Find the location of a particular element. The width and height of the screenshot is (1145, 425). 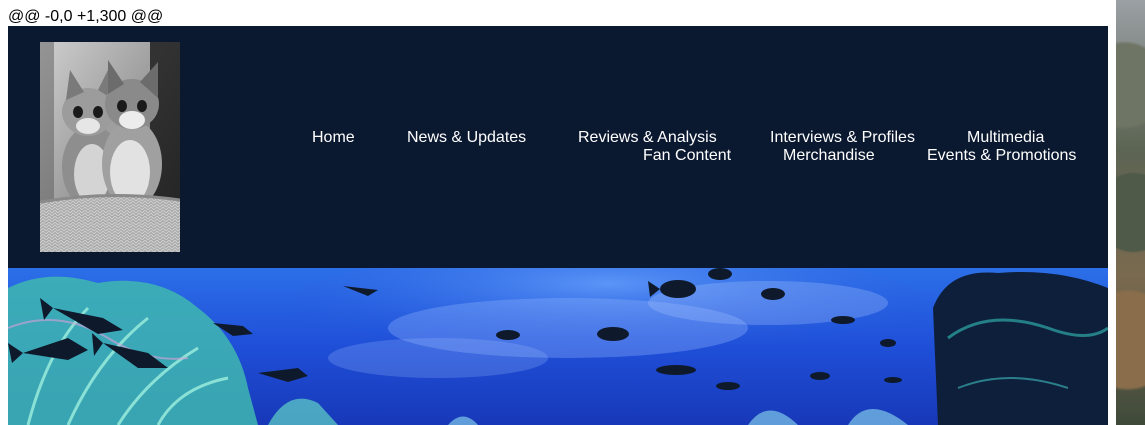

nav-fan-content: Fan Content is located at coordinates (687, 156).